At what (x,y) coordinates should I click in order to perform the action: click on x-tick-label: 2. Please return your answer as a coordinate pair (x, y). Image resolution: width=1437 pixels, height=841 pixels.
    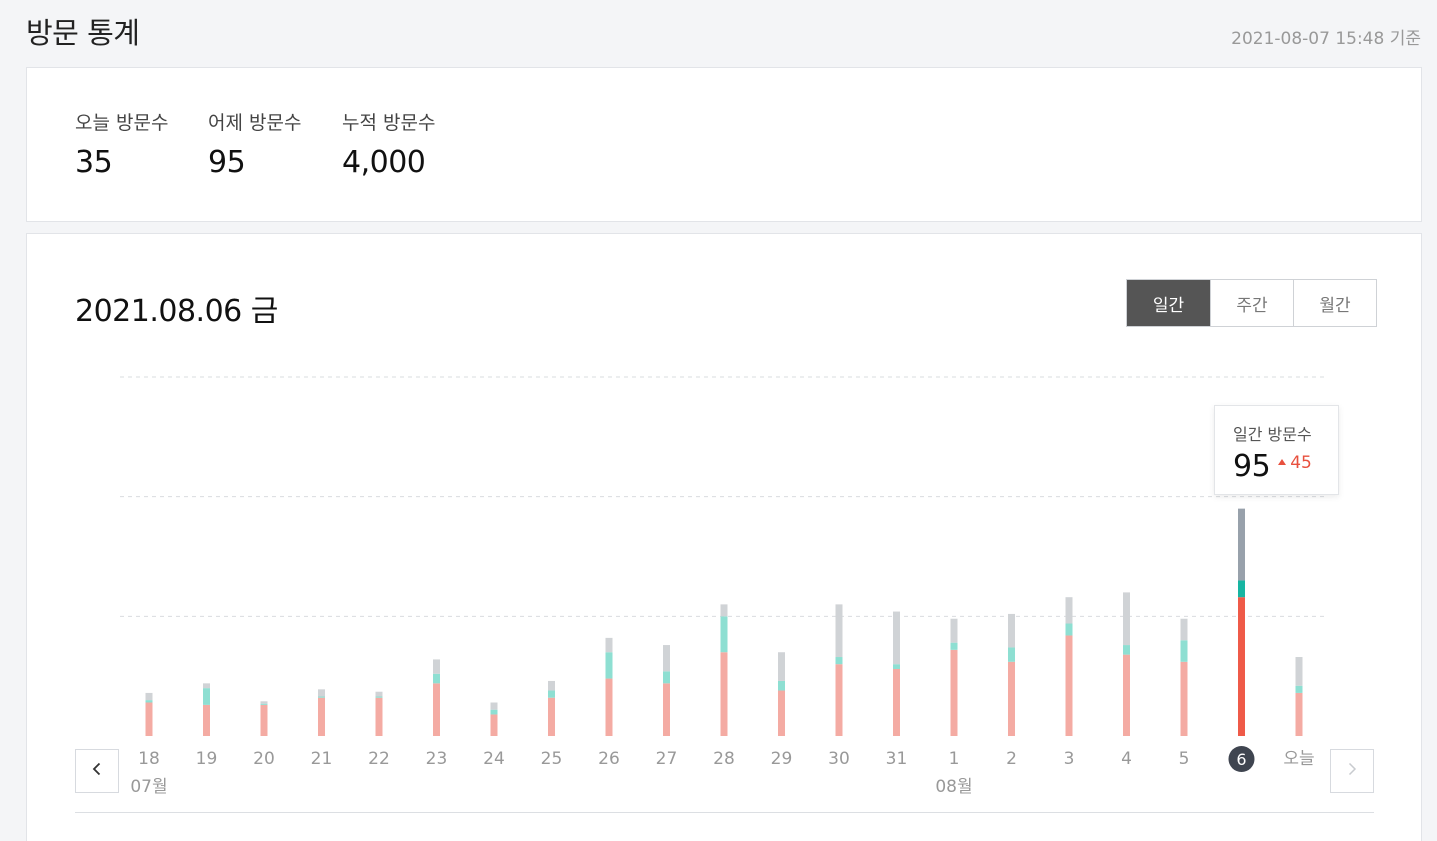
    Looking at the image, I should click on (1011, 759).